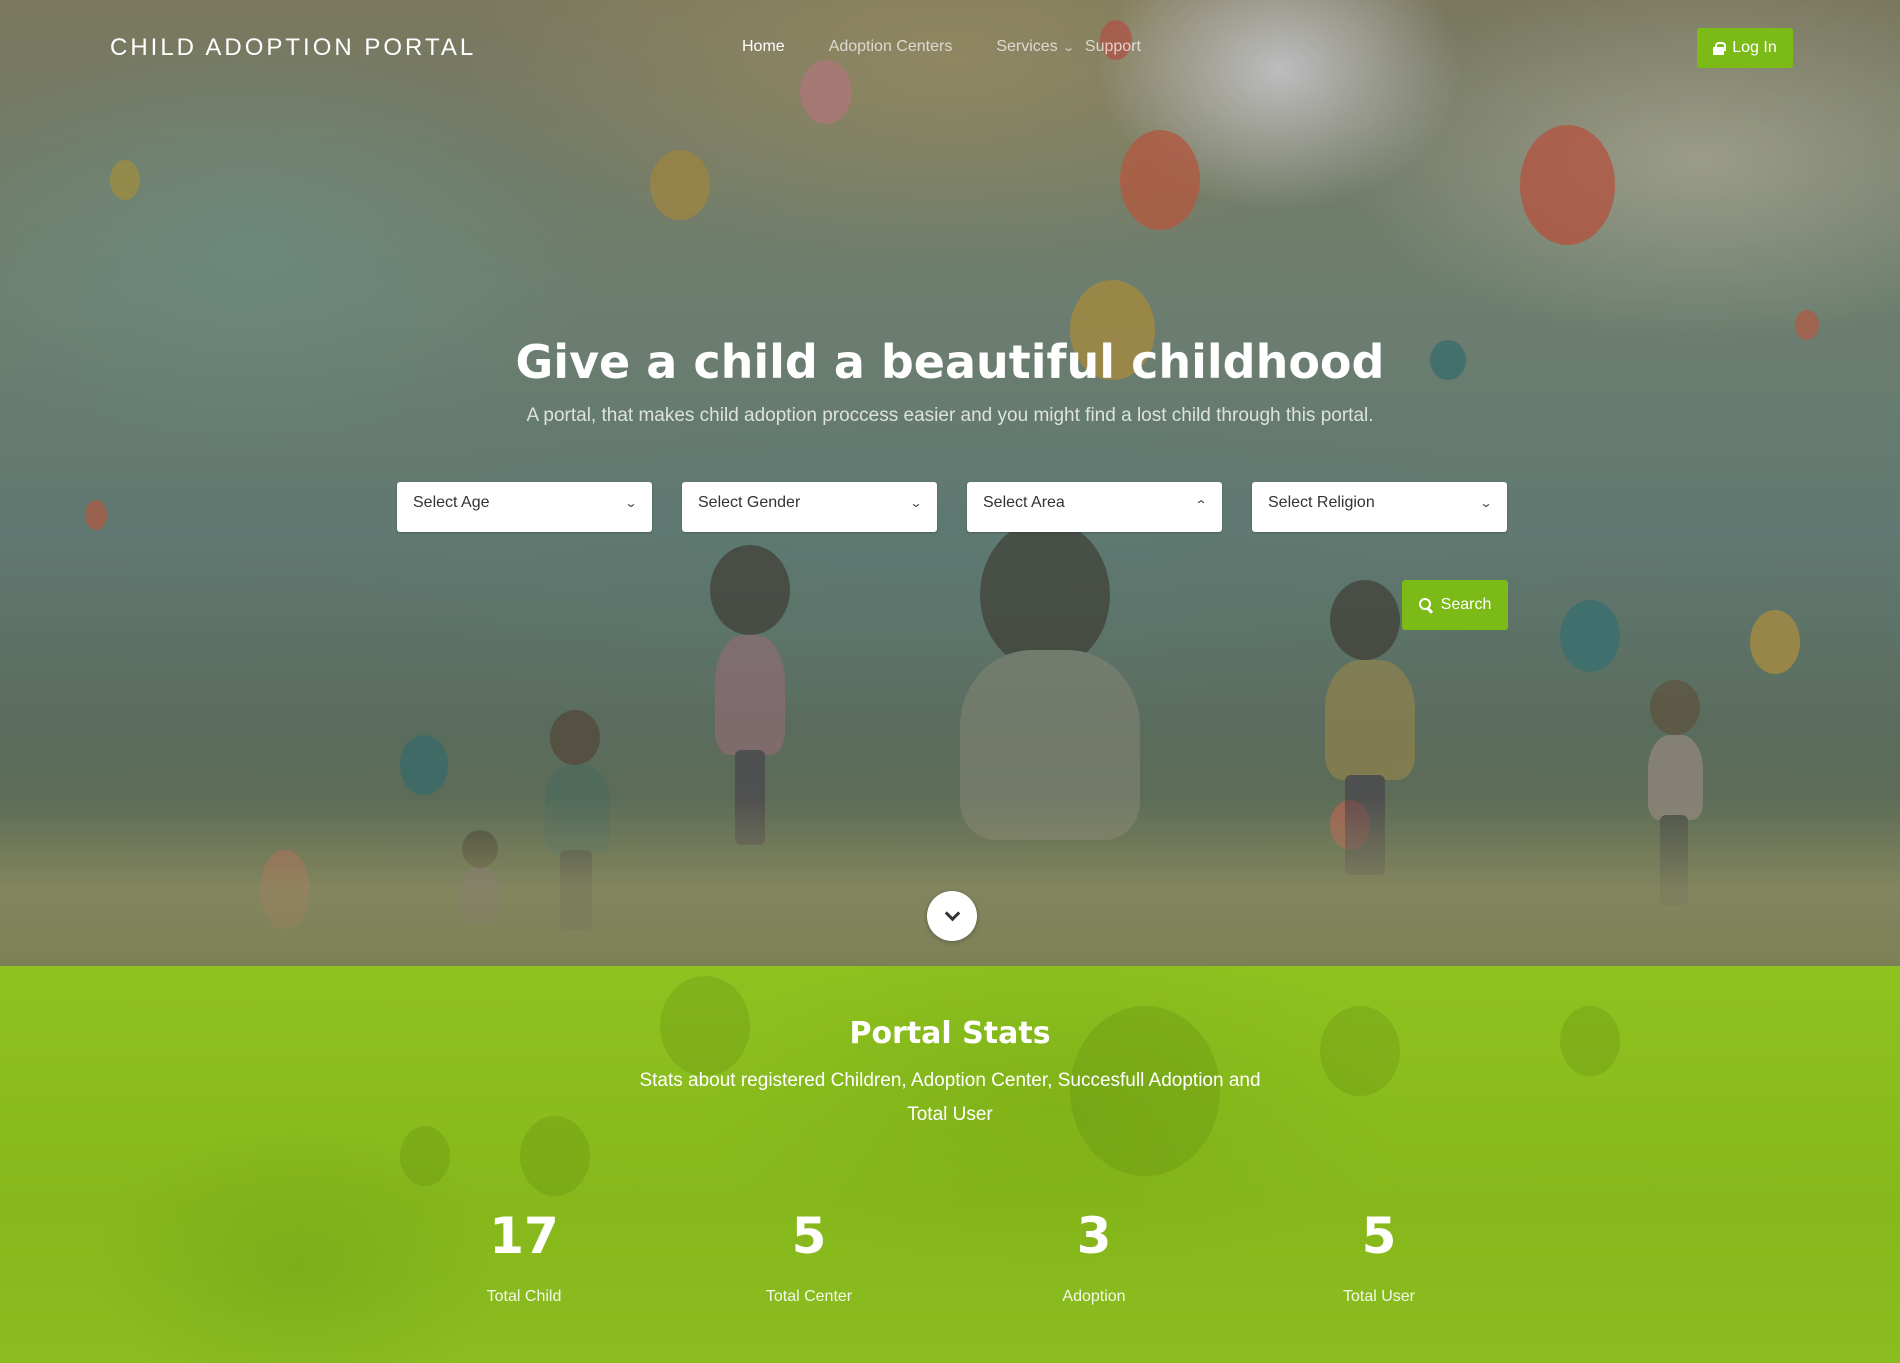 The height and width of the screenshot is (1363, 1900). What do you see at coordinates (1379, 507) in the screenshot?
I see `religion-select: Select Religion ⌄` at bounding box center [1379, 507].